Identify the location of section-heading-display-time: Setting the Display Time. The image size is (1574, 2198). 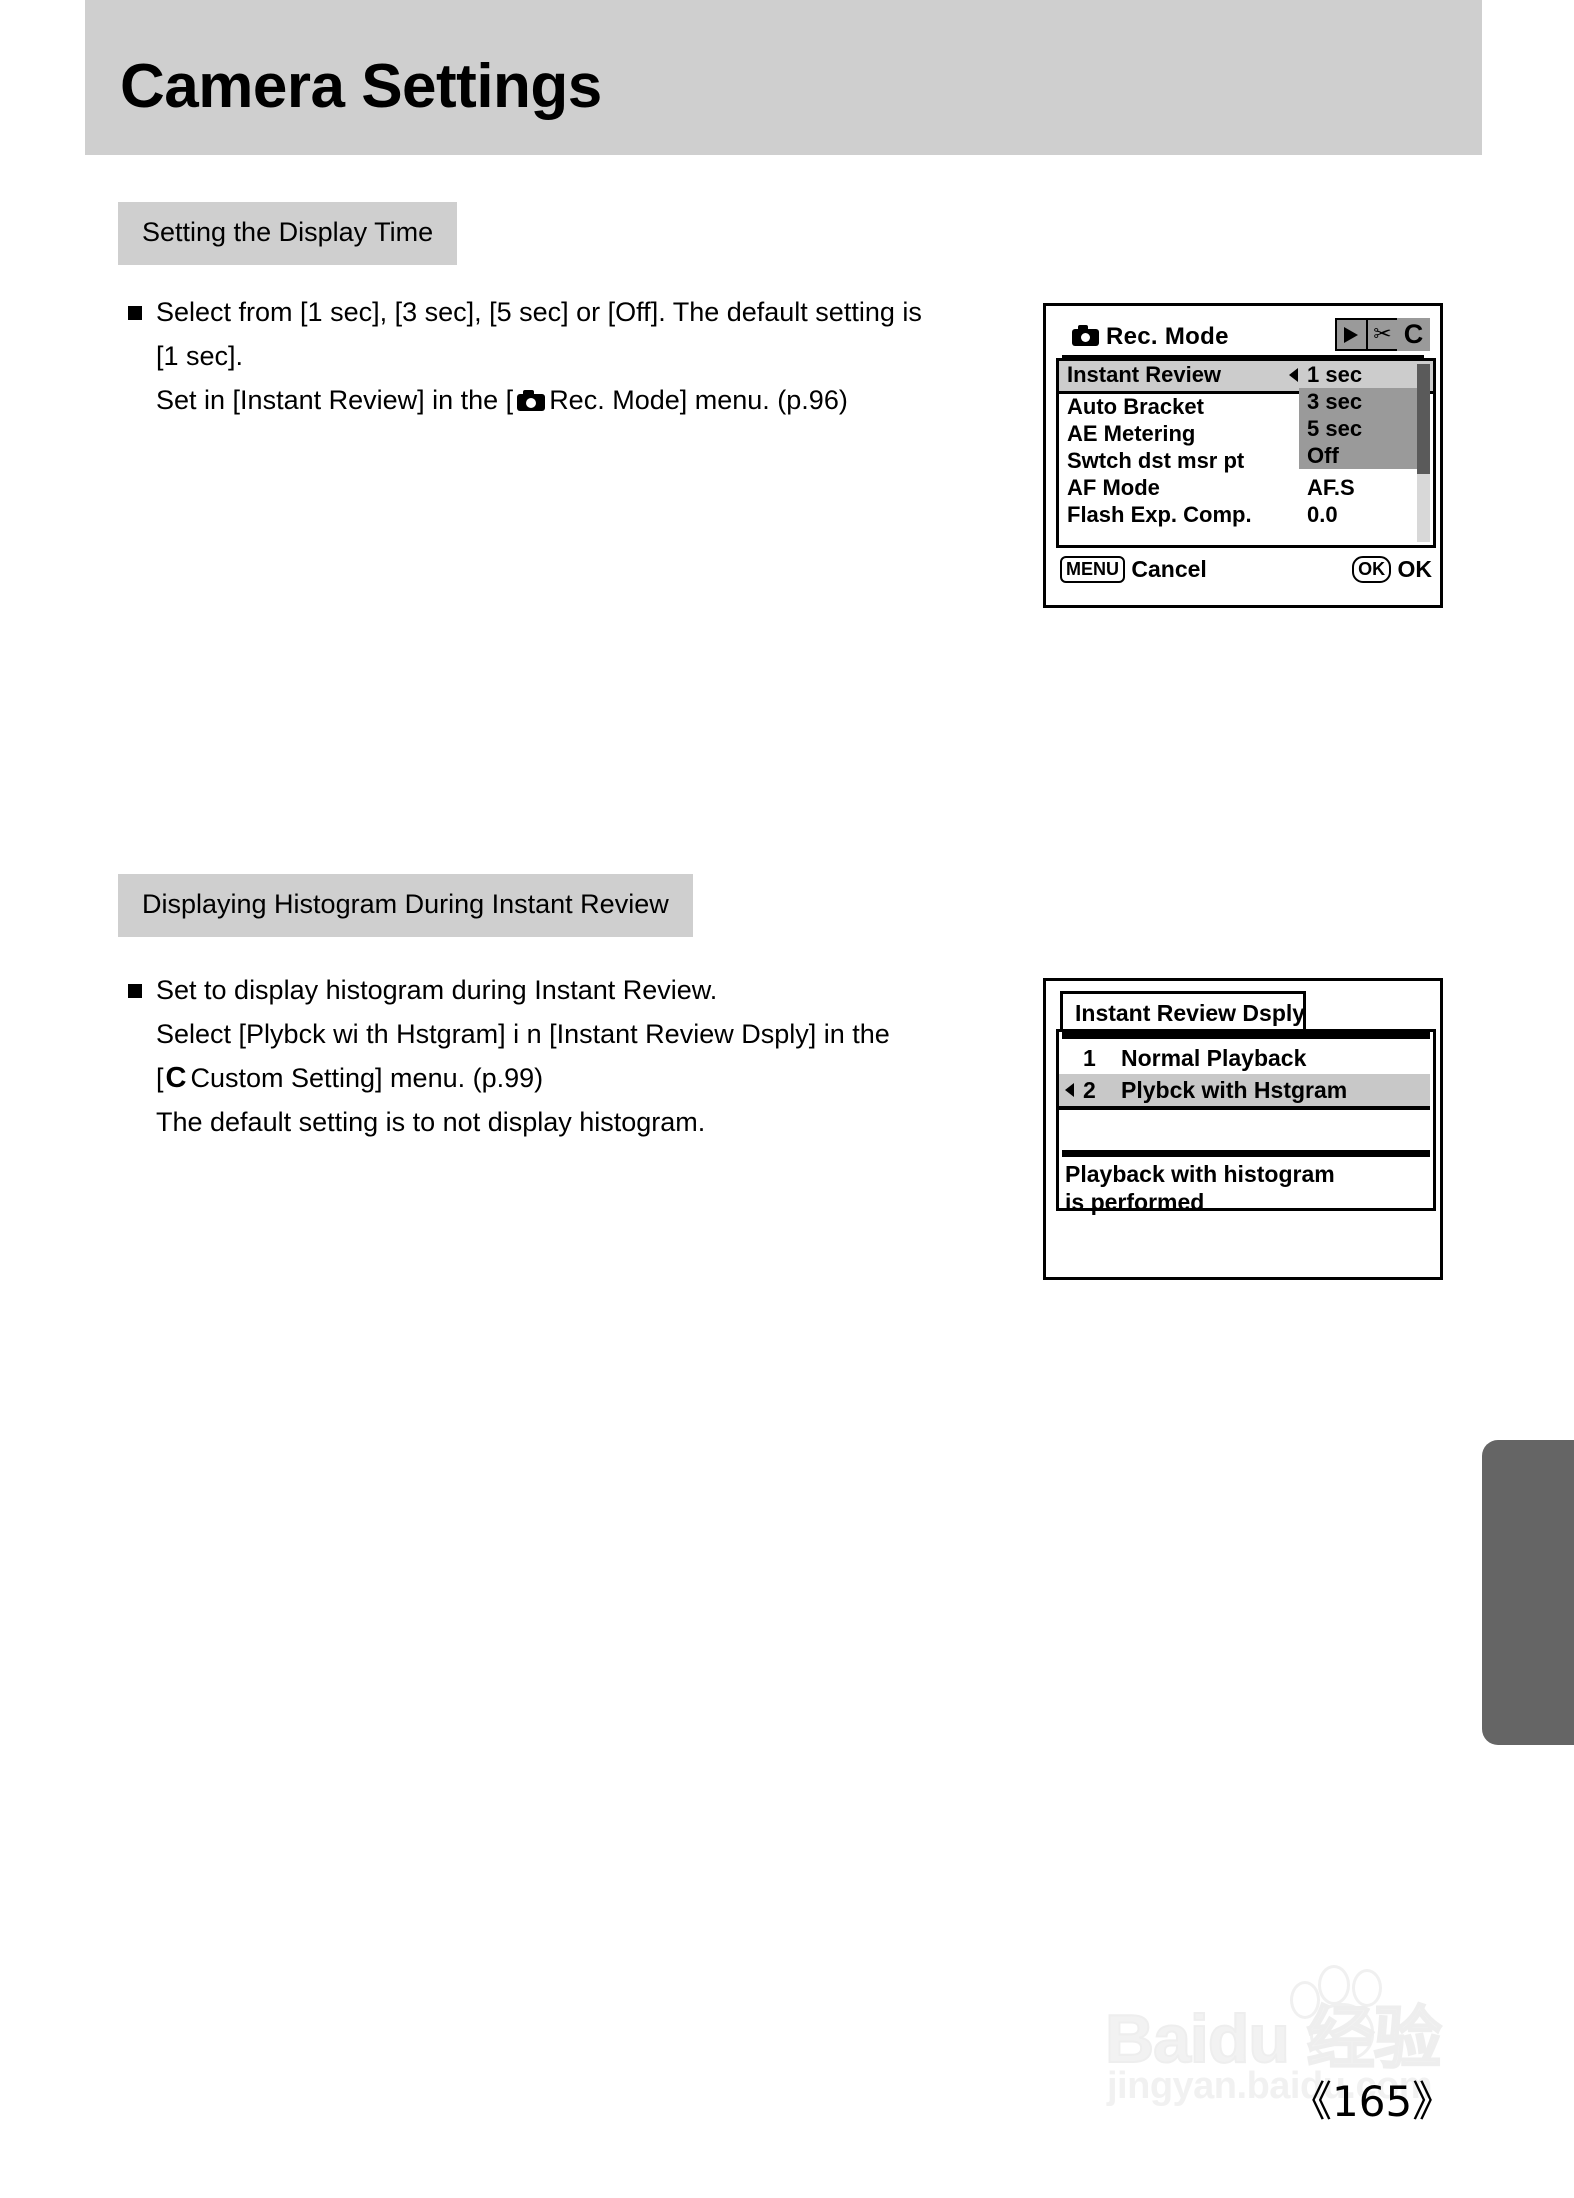
(288, 233).